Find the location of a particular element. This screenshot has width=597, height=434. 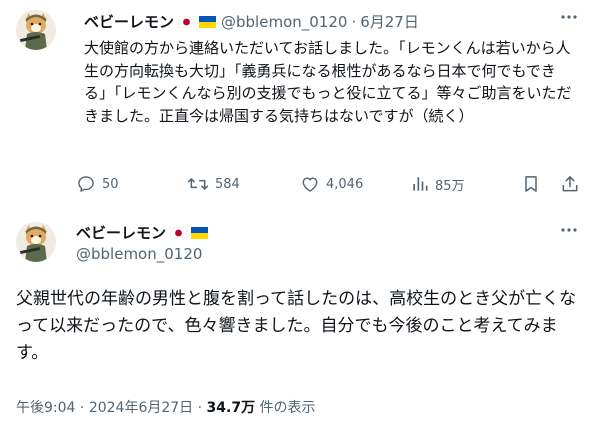

like-button: 4,046 is located at coordinates (331, 184).